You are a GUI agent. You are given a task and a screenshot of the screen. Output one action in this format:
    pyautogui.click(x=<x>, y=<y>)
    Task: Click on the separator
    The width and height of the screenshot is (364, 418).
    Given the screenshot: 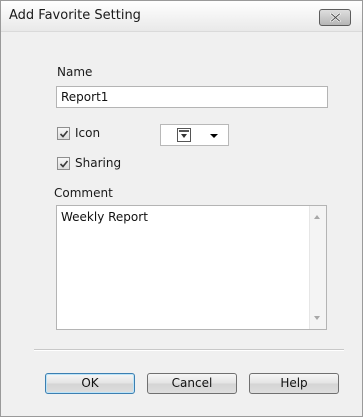 What is the action you would take?
    pyautogui.click(x=189, y=350)
    